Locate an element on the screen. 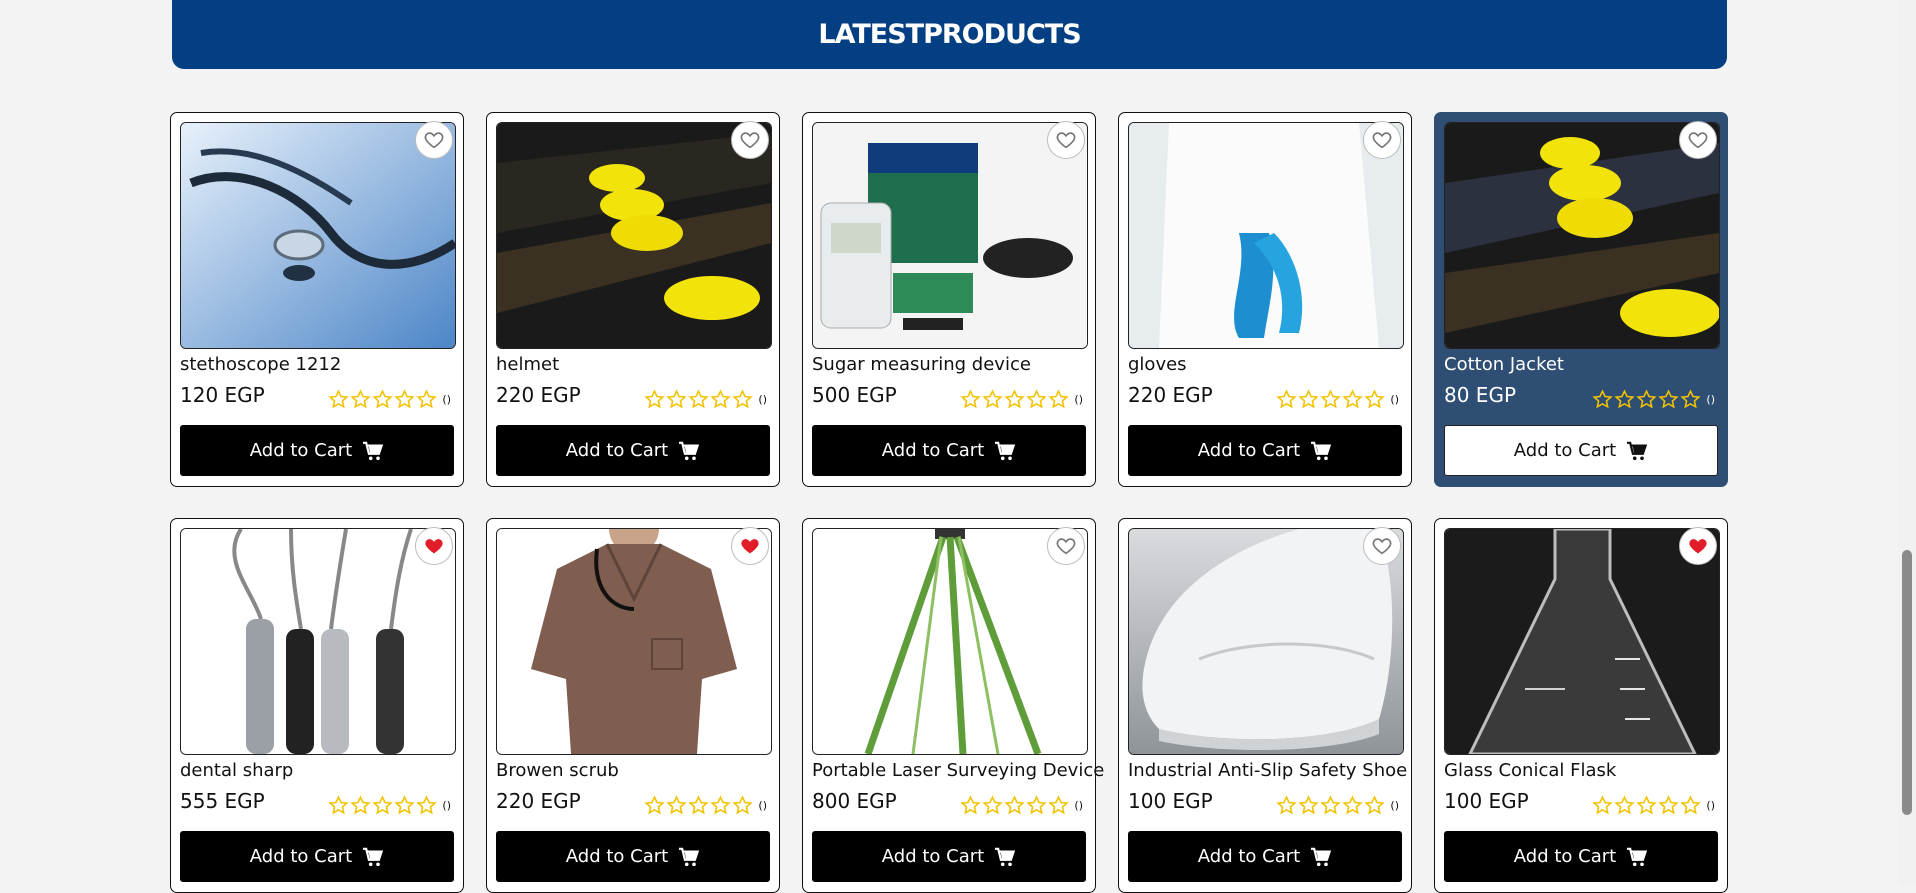  product-card: stethoscope 1212 120 EGP () Add to Cart is located at coordinates (317, 299).